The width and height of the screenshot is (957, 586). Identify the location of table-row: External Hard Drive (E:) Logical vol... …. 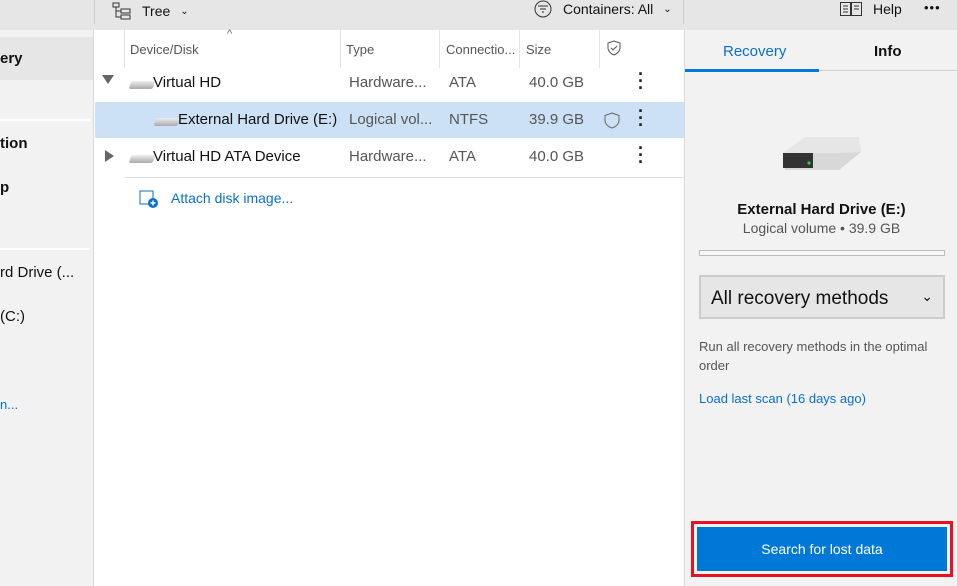
(389, 120).